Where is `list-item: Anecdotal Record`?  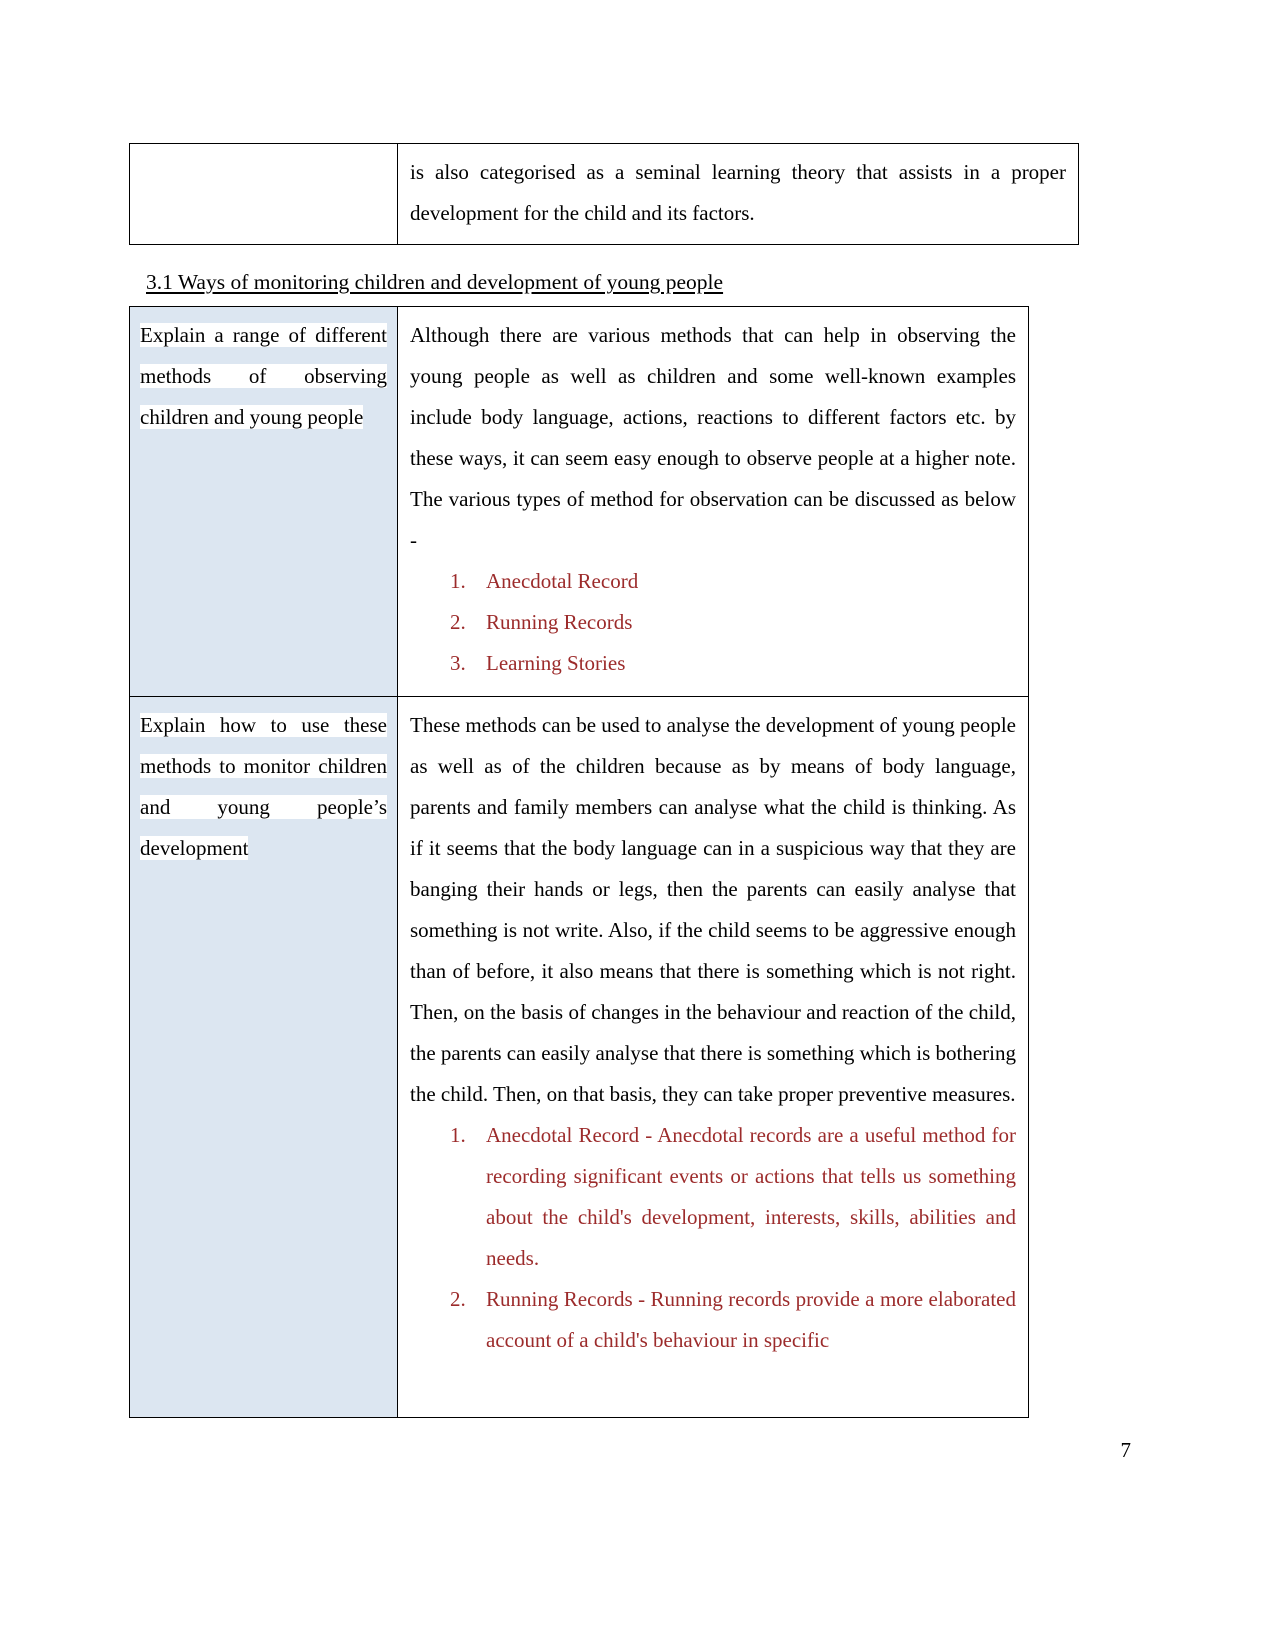
list-item: Anecdotal Record is located at coordinates (544, 581).